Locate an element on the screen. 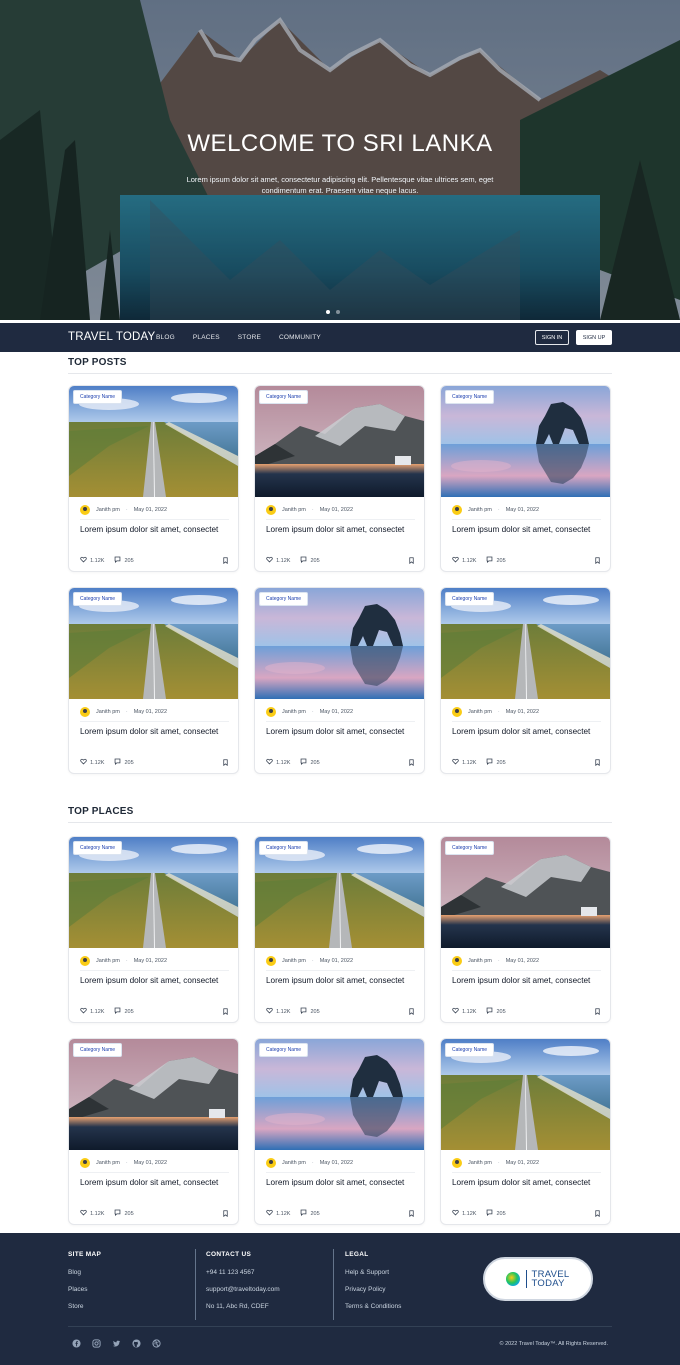 This screenshot has width=680, height=1365. nav-link-community: COMMUNITY is located at coordinates (300, 337).